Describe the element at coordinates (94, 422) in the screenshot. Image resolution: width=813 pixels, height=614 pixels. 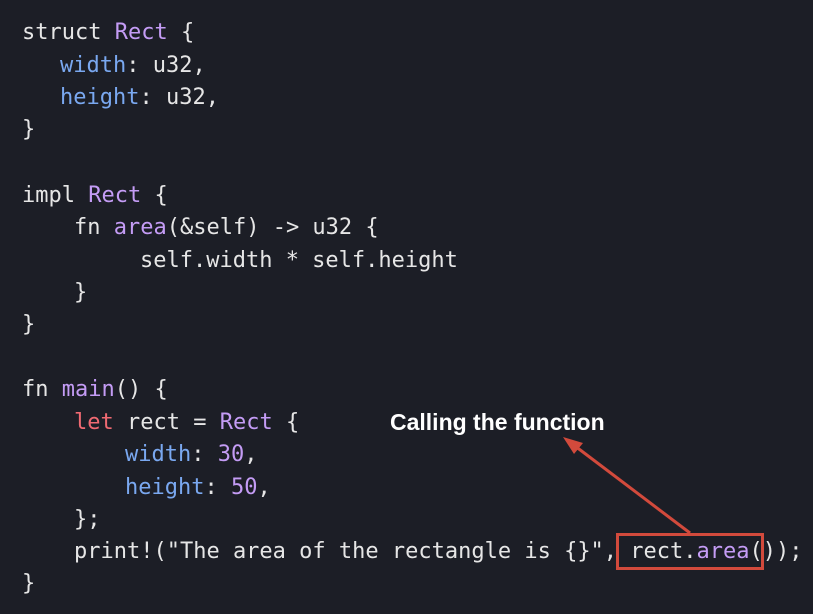
I see `keyword-let: let` at that location.